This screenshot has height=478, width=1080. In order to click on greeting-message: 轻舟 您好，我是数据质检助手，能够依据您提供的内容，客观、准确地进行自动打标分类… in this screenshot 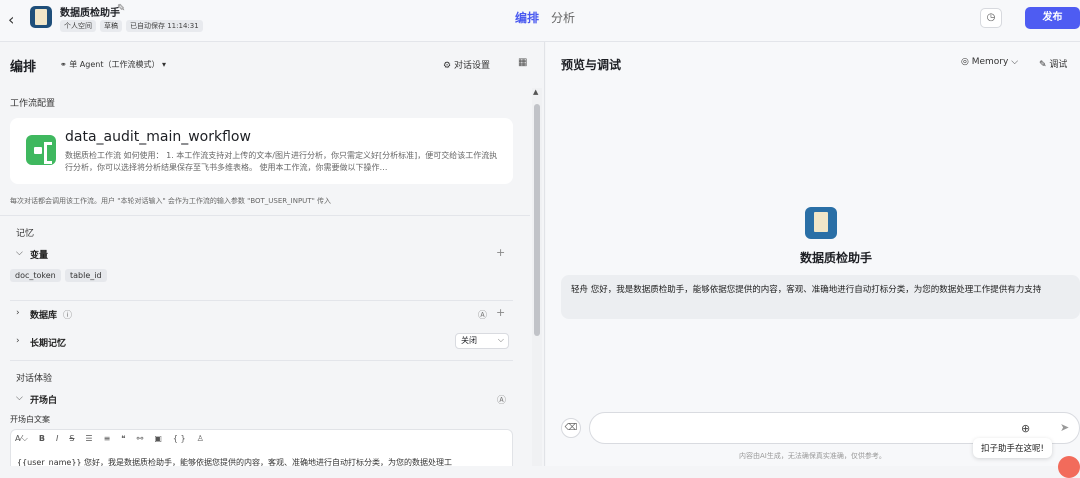, I will do `click(820, 297)`.